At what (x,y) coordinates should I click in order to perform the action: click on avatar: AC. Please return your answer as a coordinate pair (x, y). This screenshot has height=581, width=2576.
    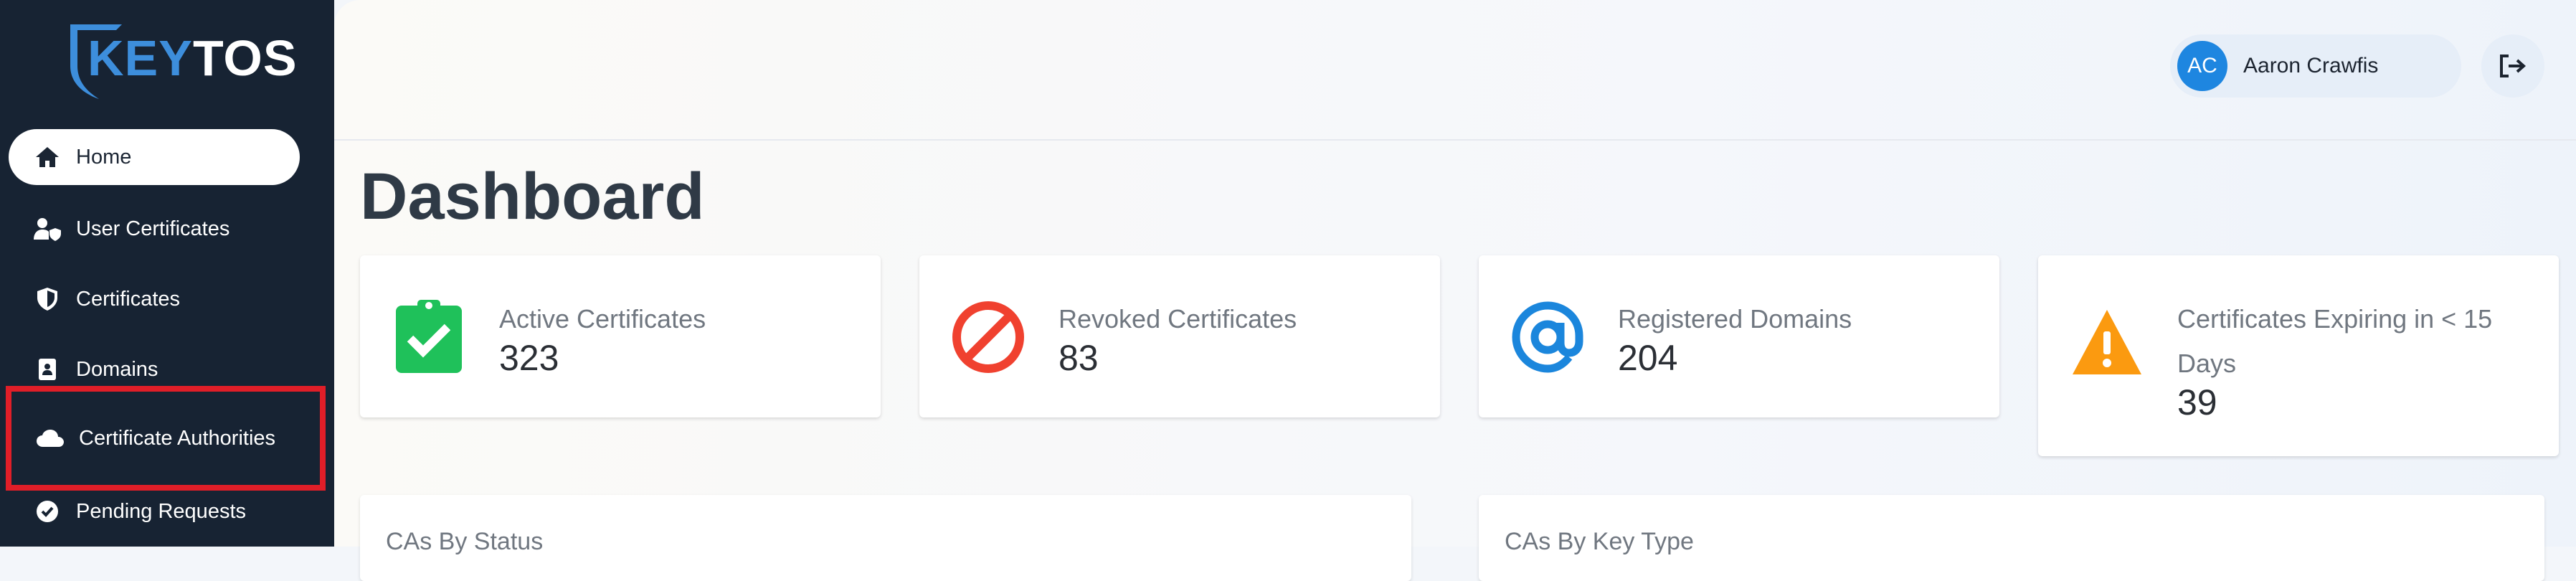
    Looking at the image, I should click on (2202, 66).